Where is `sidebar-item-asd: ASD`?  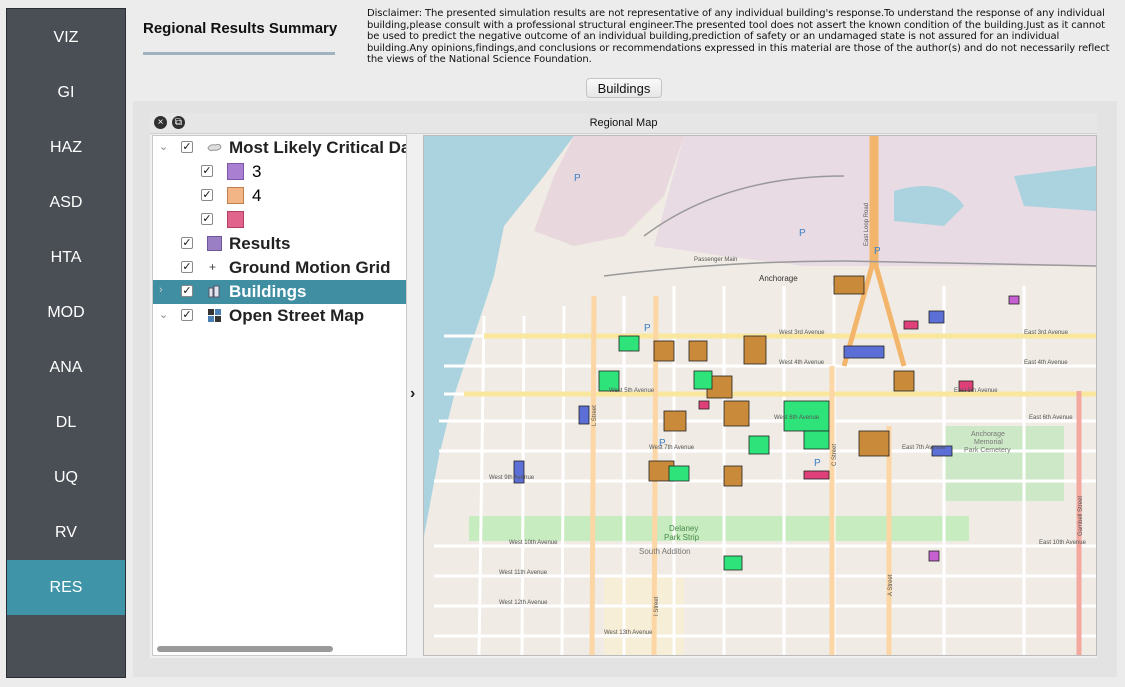 sidebar-item-asd: ASD is located at coordinates (66, 202).